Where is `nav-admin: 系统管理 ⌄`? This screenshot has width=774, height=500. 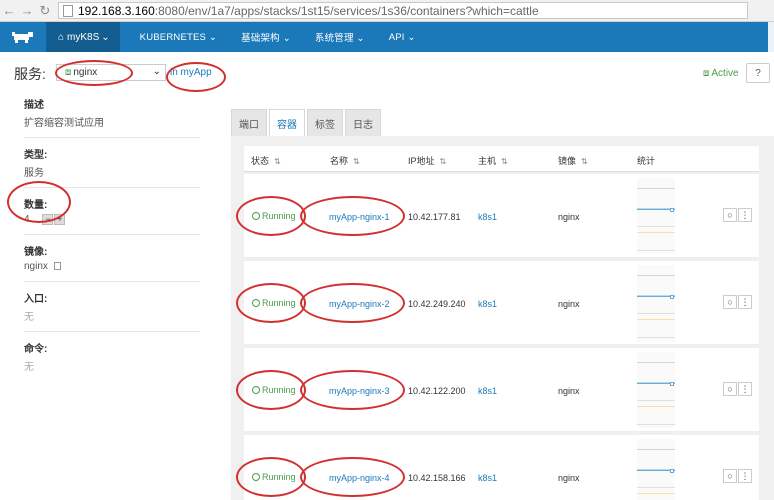
nav-admin: 系统管理 ⌄ is located at coordinates (340, 37).